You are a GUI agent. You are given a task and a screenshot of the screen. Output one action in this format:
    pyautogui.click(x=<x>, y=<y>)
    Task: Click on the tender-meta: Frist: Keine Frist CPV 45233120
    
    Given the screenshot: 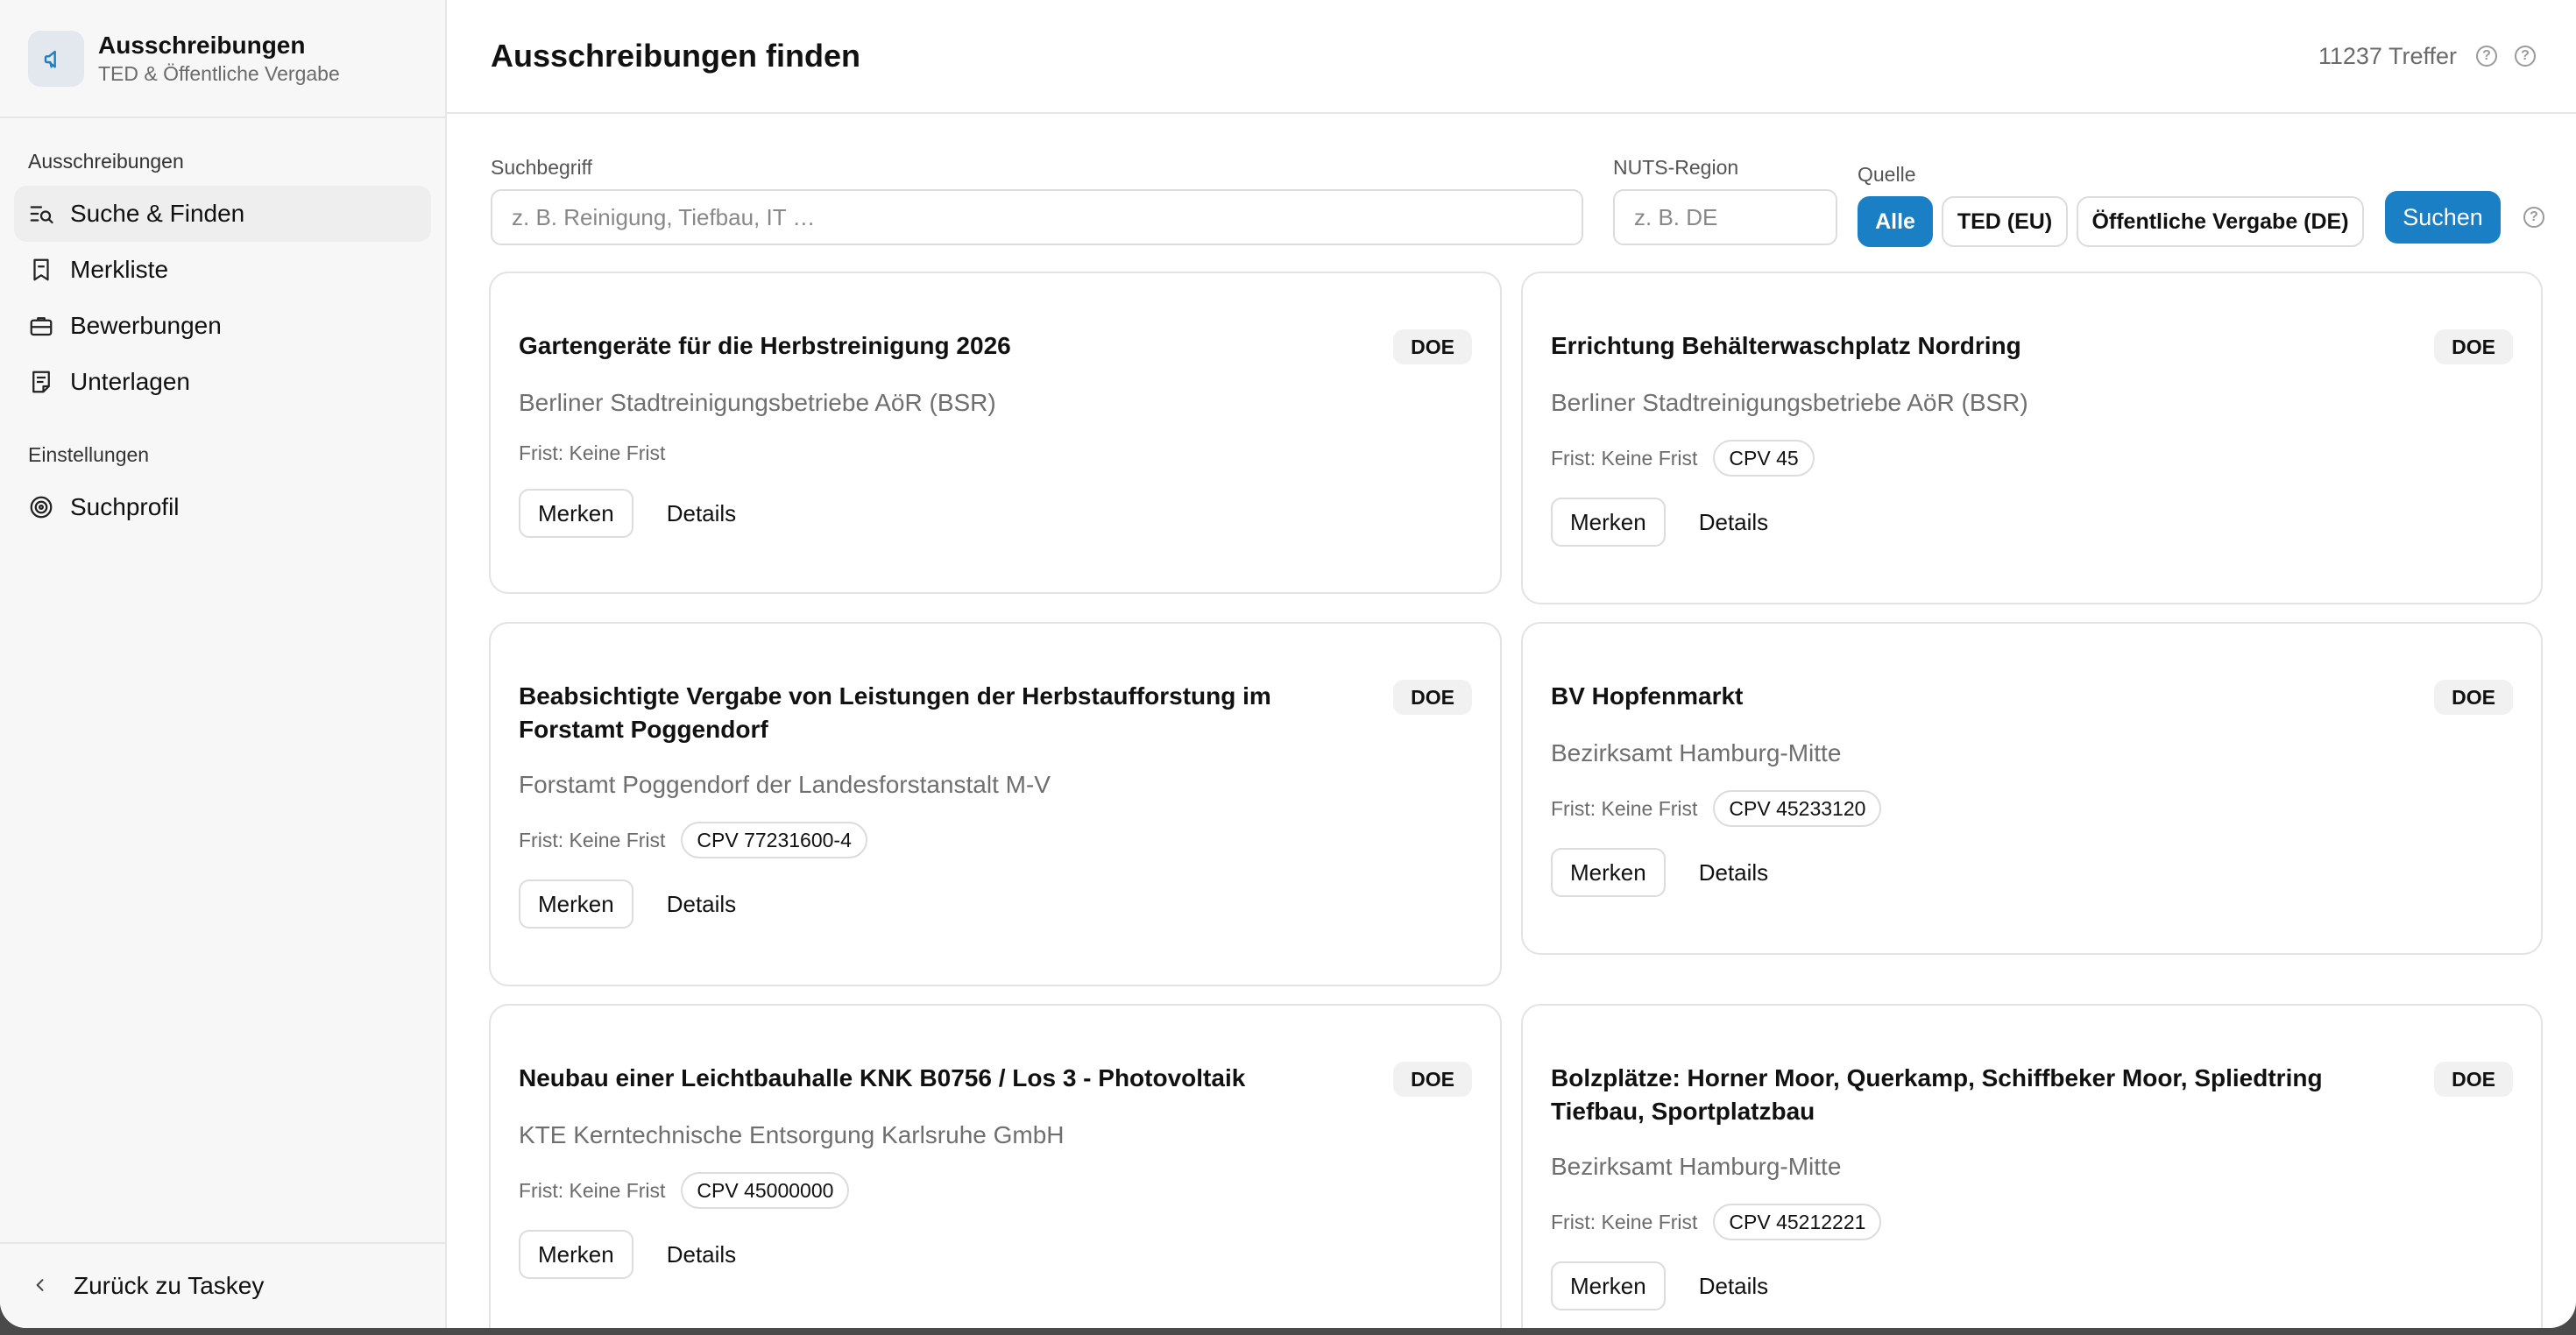 What is the action you would take?
    pyautogui.click(x=1716, y=808)
    